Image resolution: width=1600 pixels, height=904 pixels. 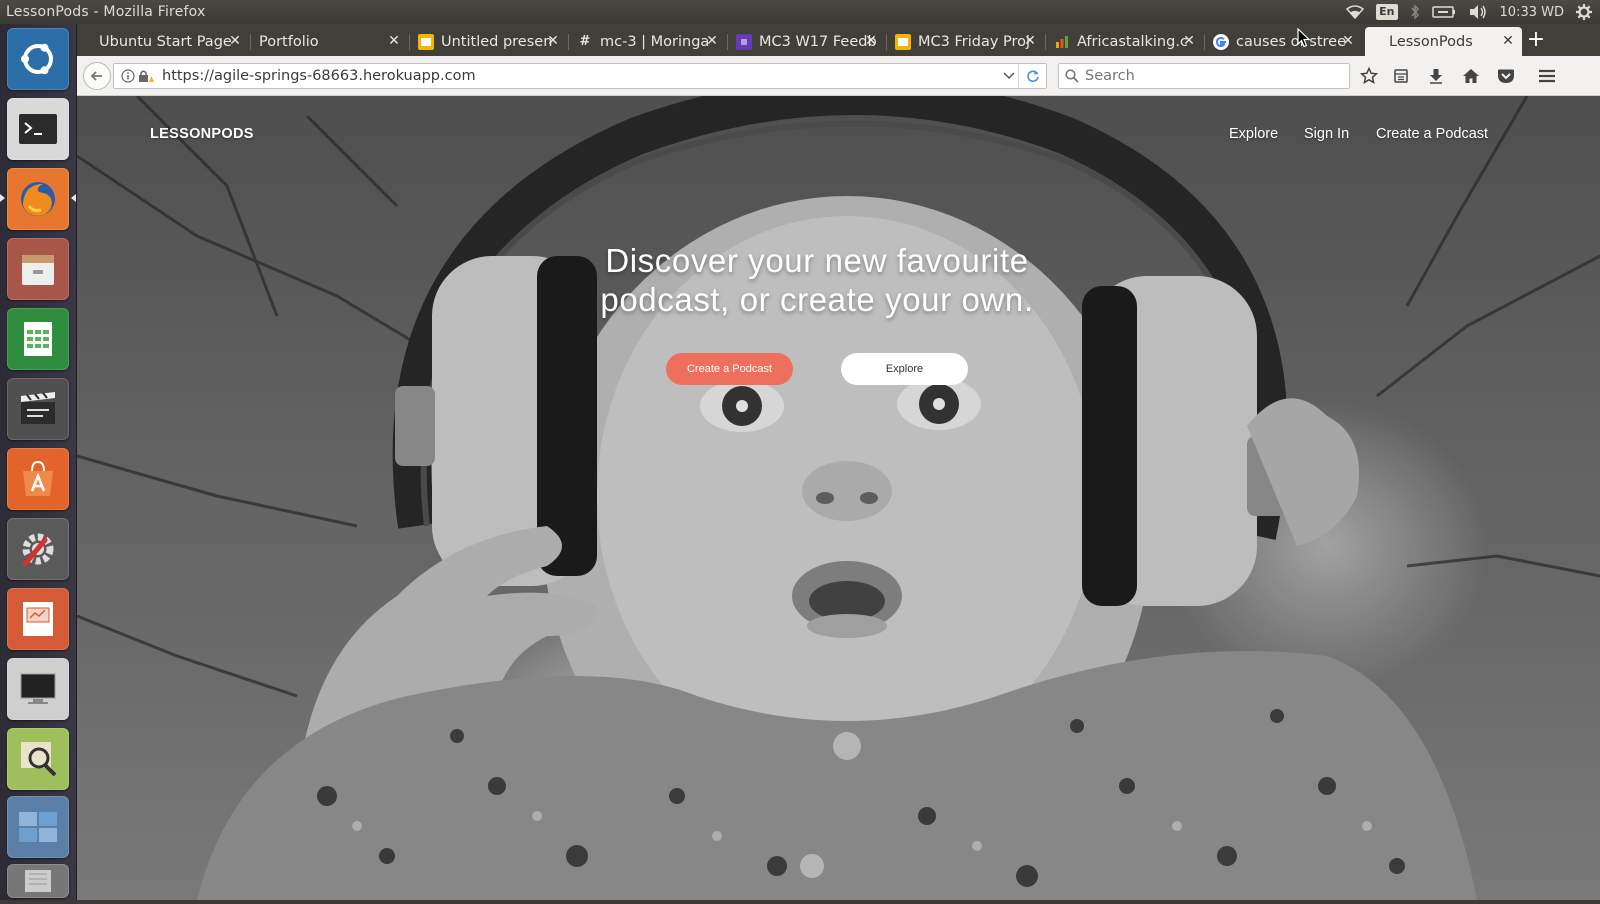 What do you see at coordinates (38, 619) in the screenshot?
I see `presentation-icon` at bounding box center [38, 619].